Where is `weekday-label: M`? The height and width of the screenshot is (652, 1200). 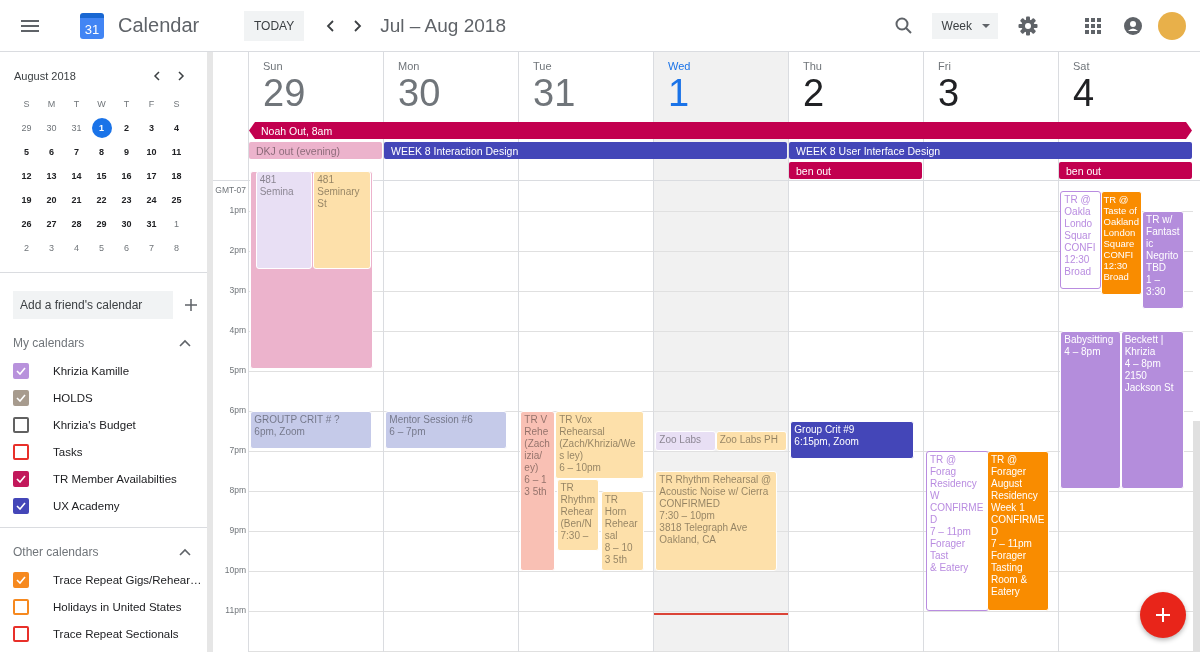 weekday-label: M is located at coordinates (51, 104).